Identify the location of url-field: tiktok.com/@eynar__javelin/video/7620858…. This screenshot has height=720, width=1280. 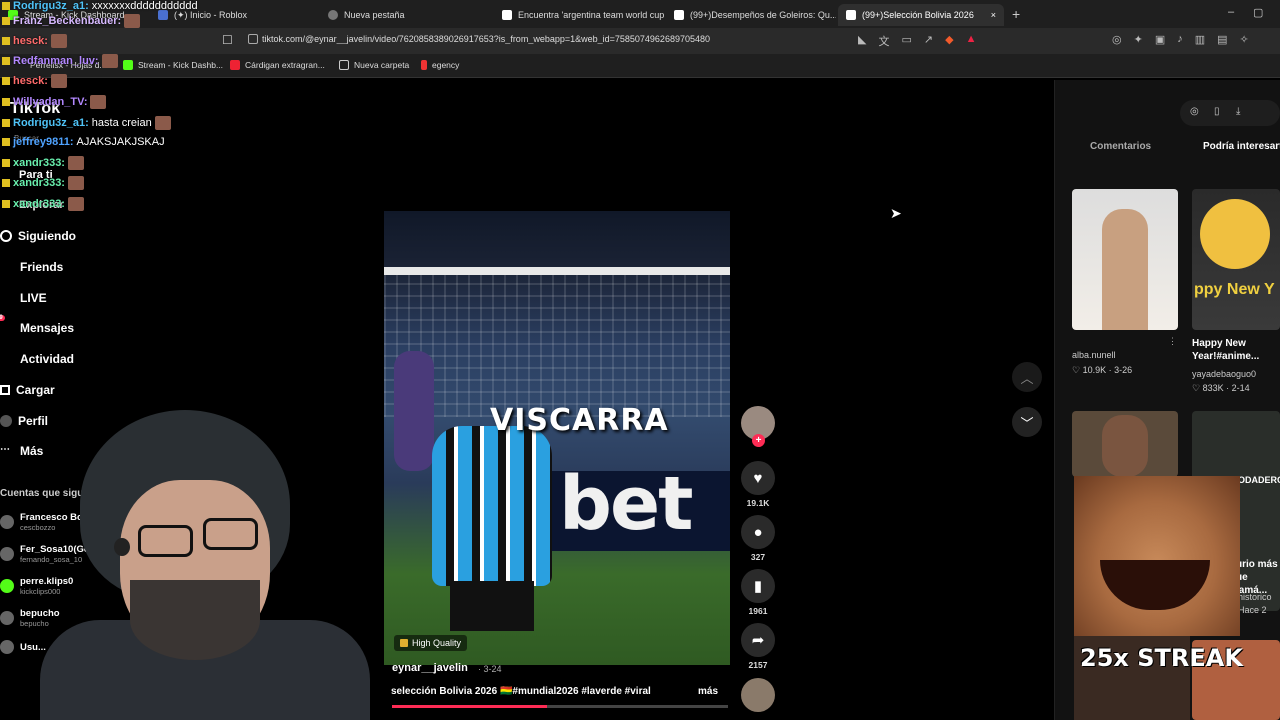
(557, 39).